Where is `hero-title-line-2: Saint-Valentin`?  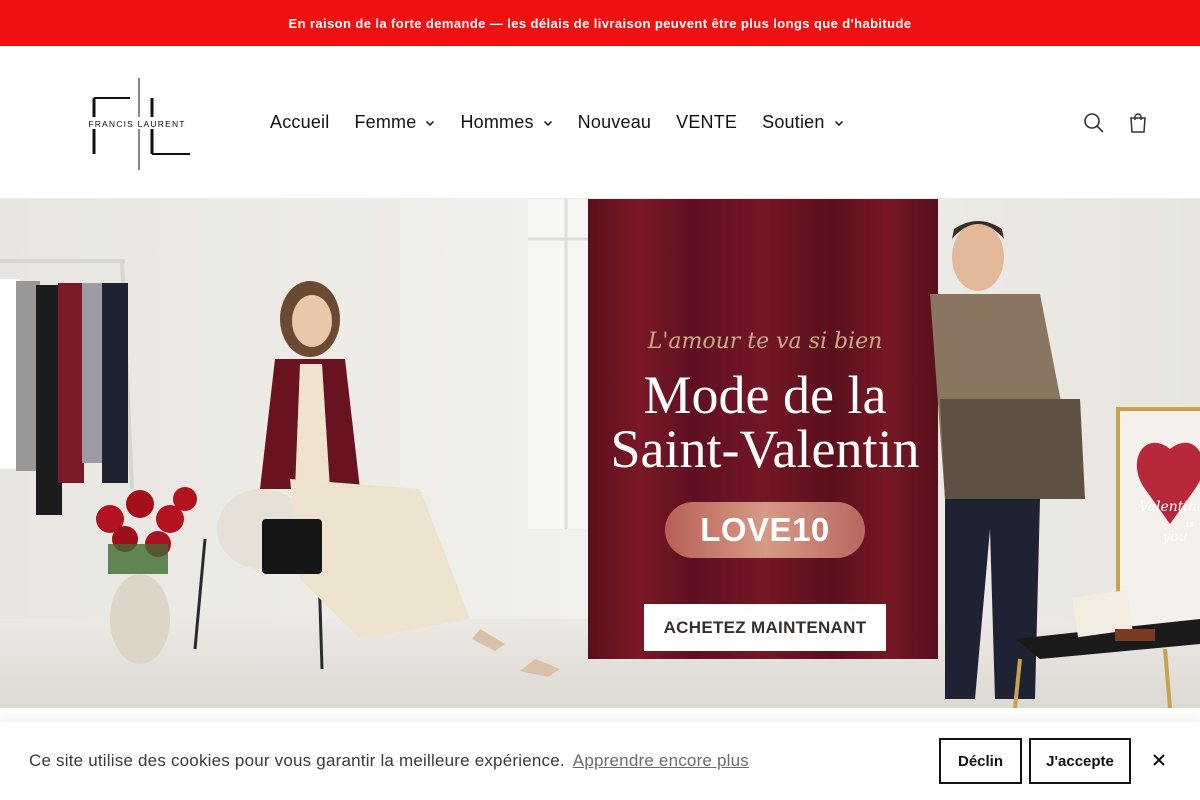
hero-title-line-2: Saint-Valentin is located at coordinates (765, 449).